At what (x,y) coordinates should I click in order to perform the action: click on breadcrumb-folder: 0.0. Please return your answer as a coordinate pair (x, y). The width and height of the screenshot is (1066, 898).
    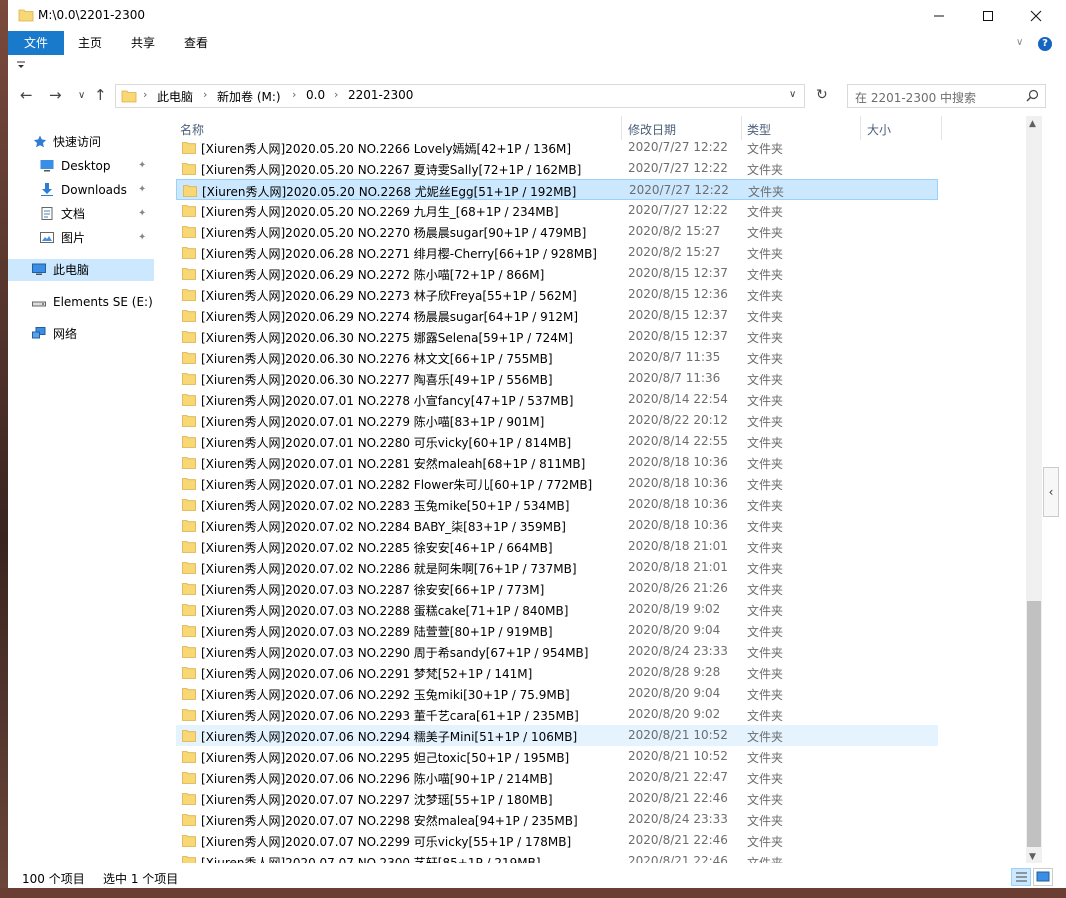
    Looking at the image, I should click on (315, 95).